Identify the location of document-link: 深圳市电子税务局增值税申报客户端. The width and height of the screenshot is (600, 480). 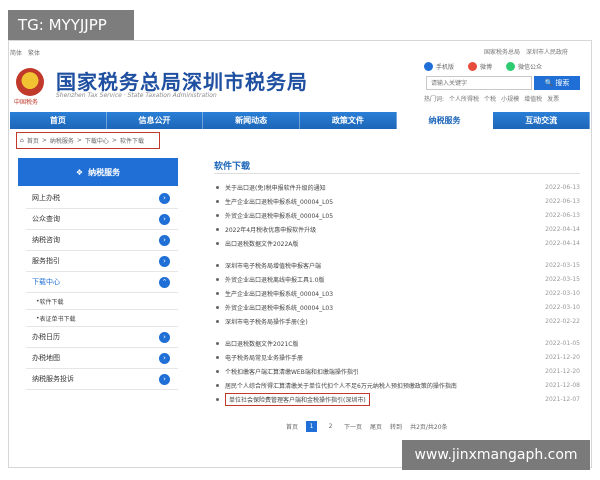
(380, 265).